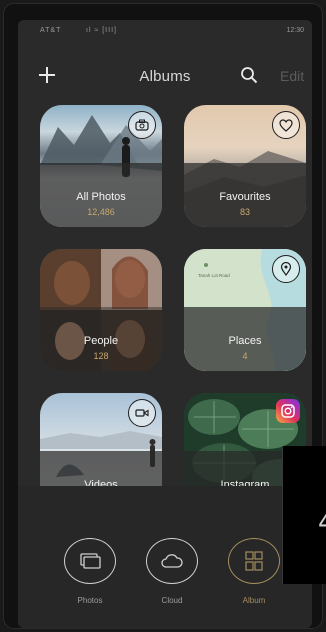  What do you see at coordinates (101, 310) in the screenshot?
I see `album-people: People 128` at bounding box center [101, 310].